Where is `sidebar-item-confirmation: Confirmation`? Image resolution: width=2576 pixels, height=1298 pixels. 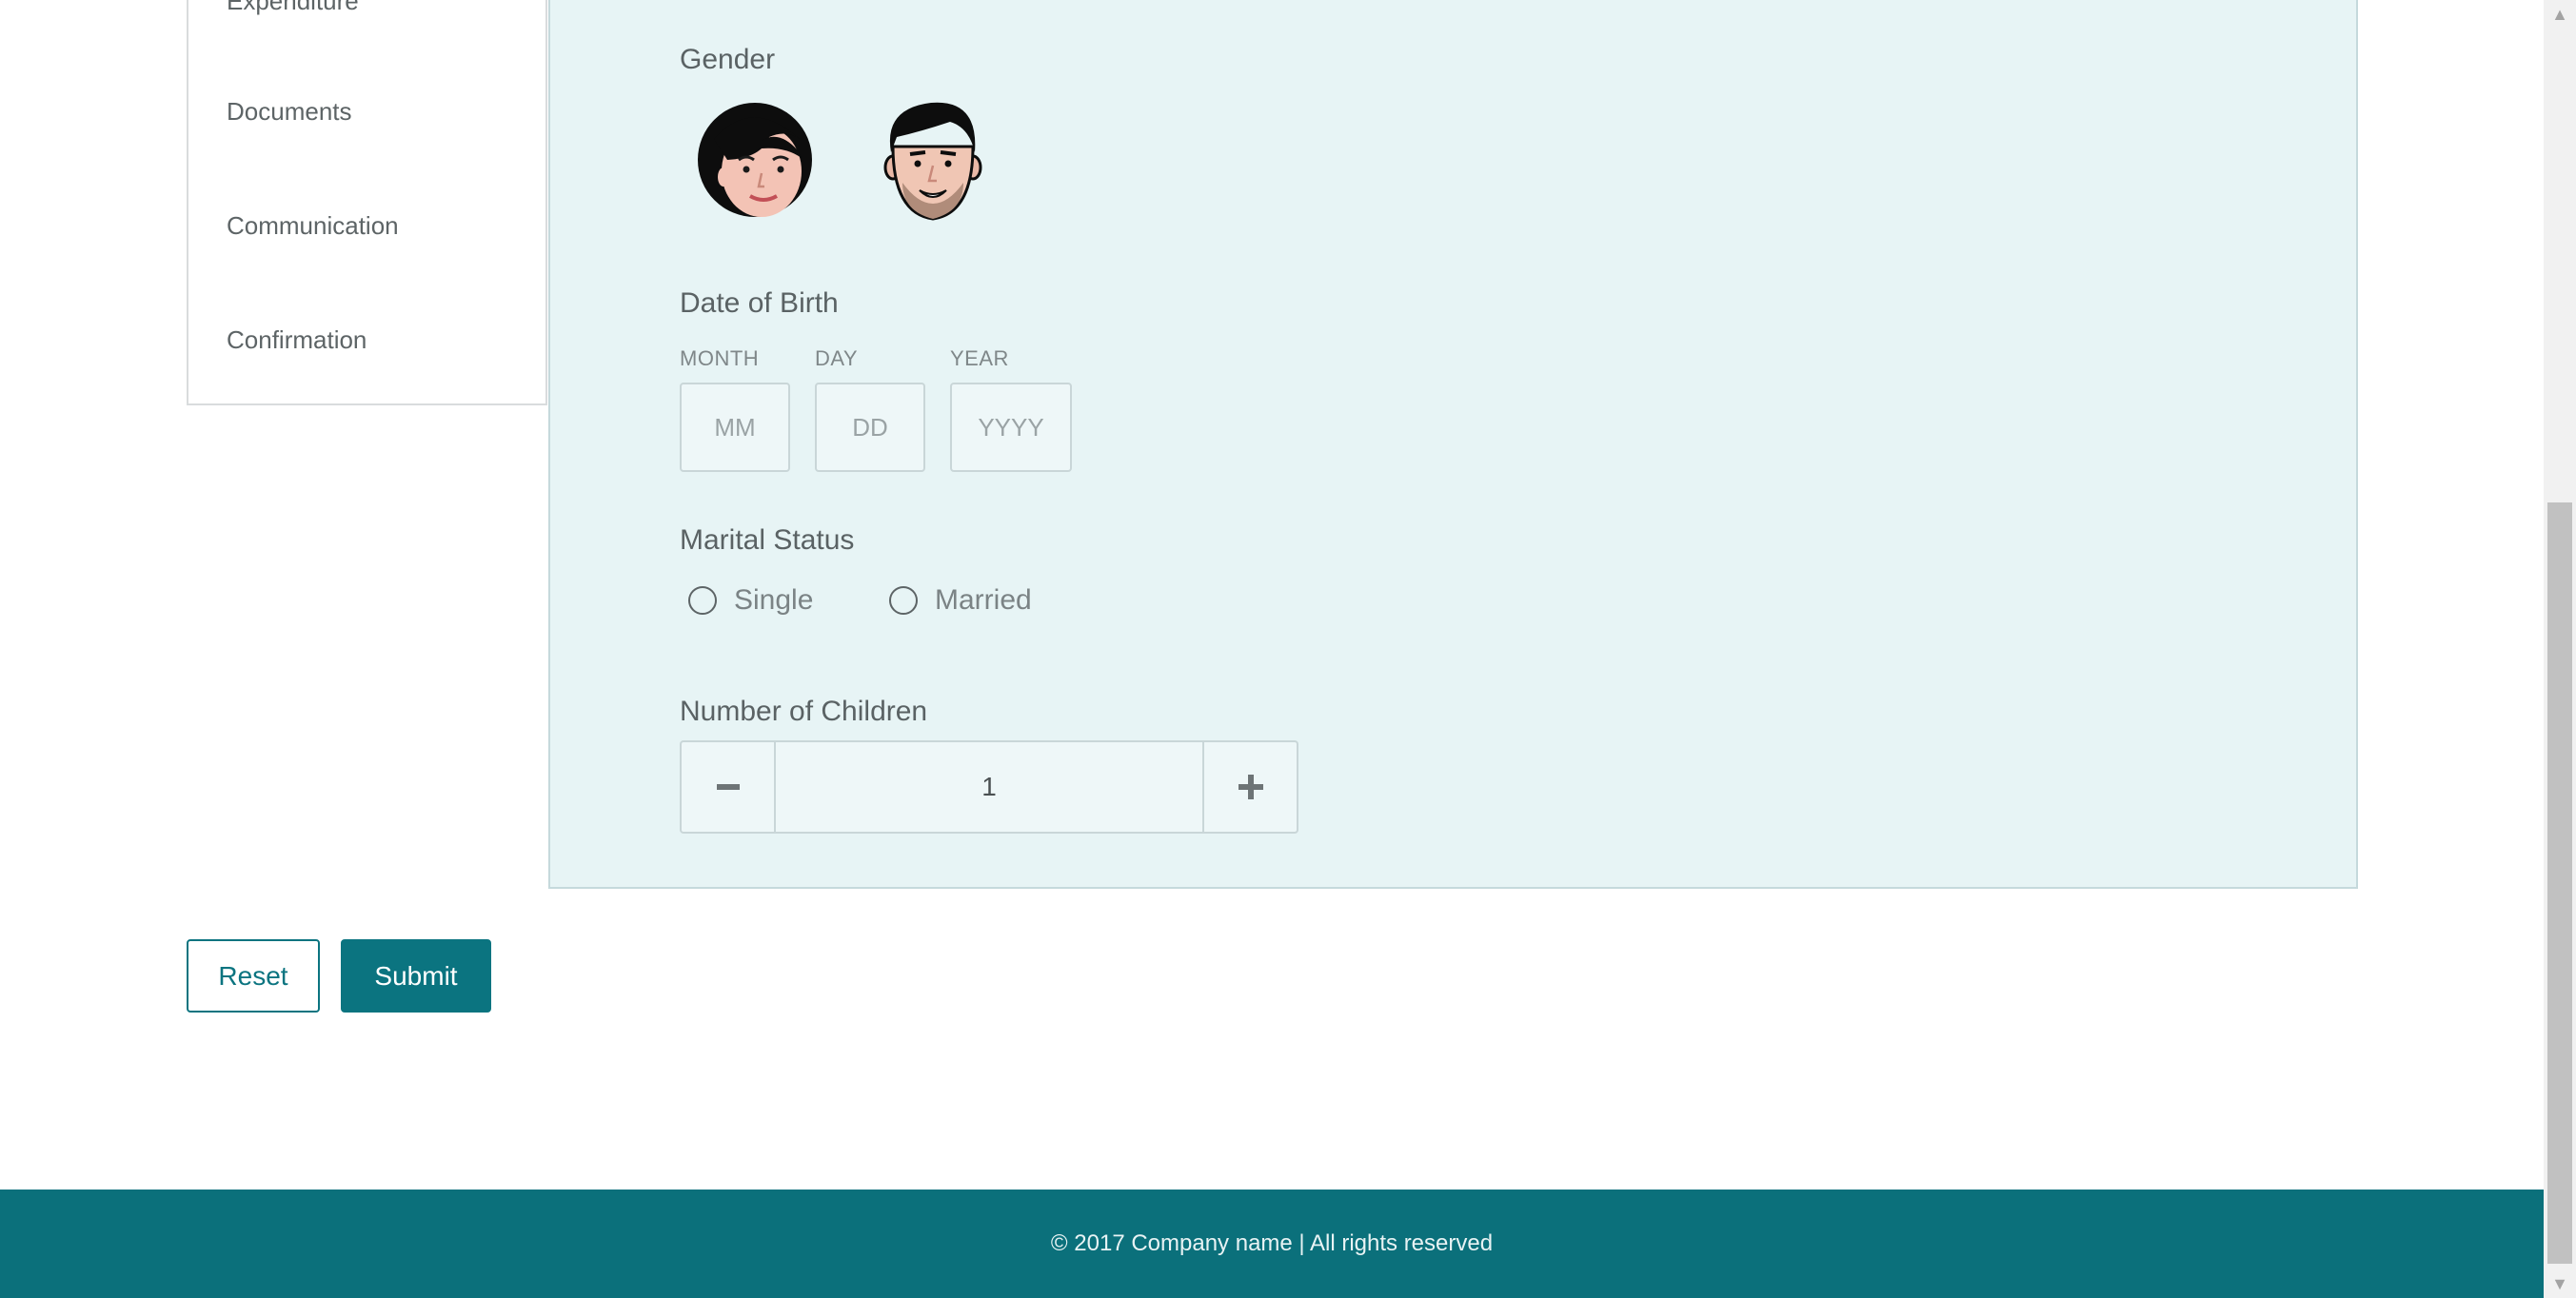 sidebar-item-confirmation: Confirmation is located at coordinates (297, 340).